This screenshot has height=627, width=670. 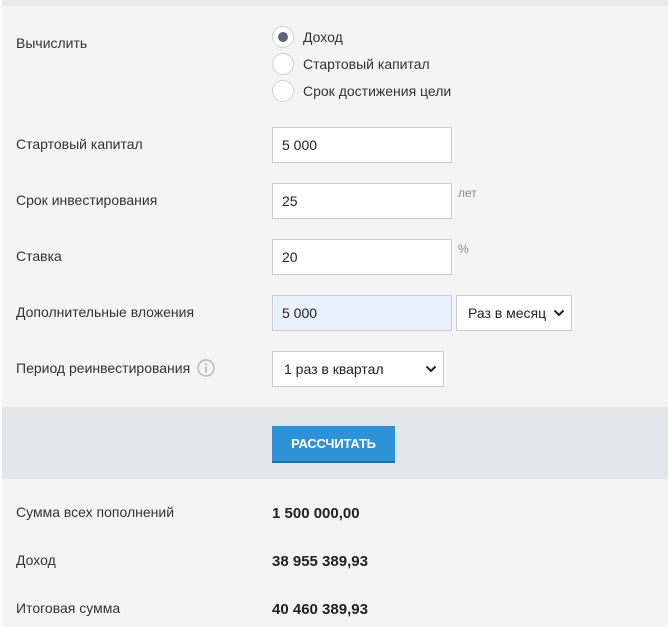 What do you see at coordinates (283, 37) in the screenshot?
I see `radio-button-checked` at bounding box center [283, 37].